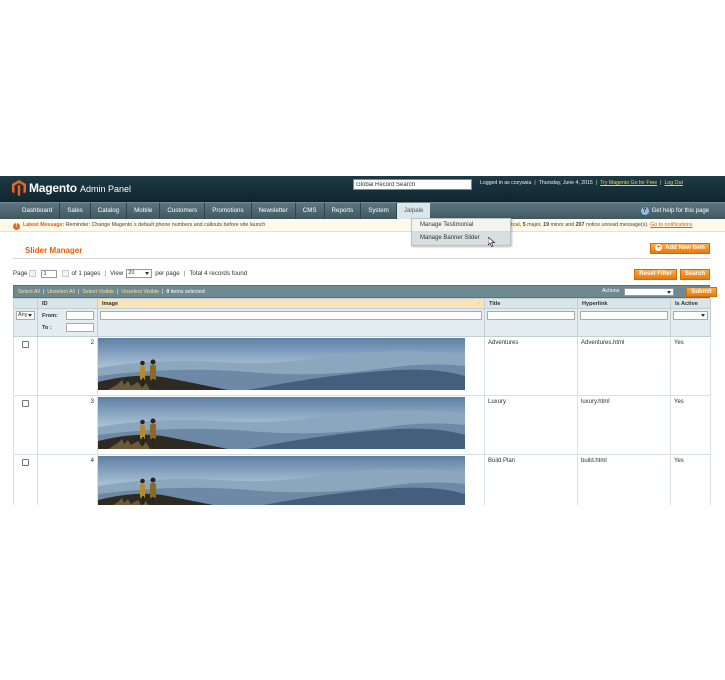  Describe the element at coordinates (695, 274) in the screenshot. I see `search-button: Search` at that location.